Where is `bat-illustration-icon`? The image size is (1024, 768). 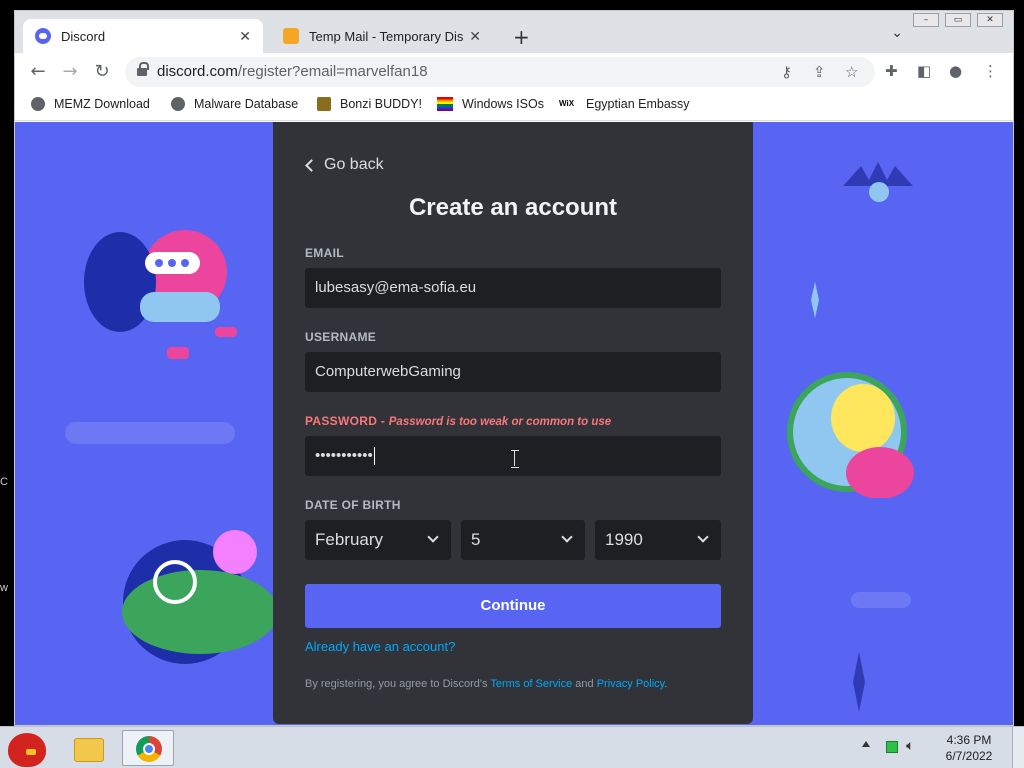
bat-illustration-icon is located at coordinates (878, 182).